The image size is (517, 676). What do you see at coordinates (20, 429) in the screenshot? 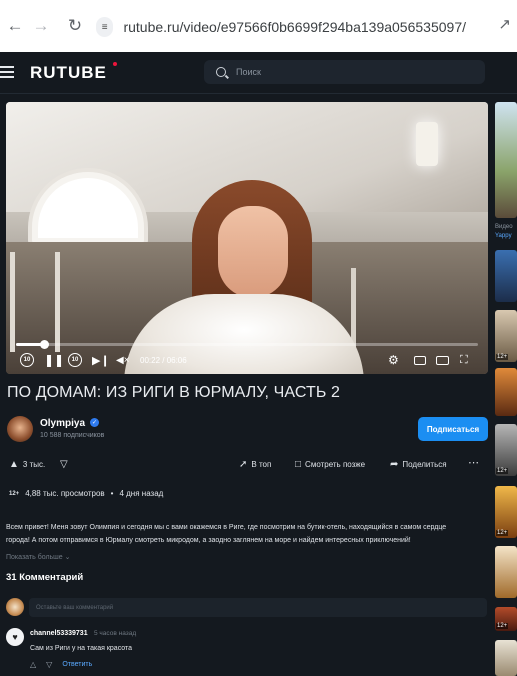
I see `channel-avatar` at bounding box center [20, 429].